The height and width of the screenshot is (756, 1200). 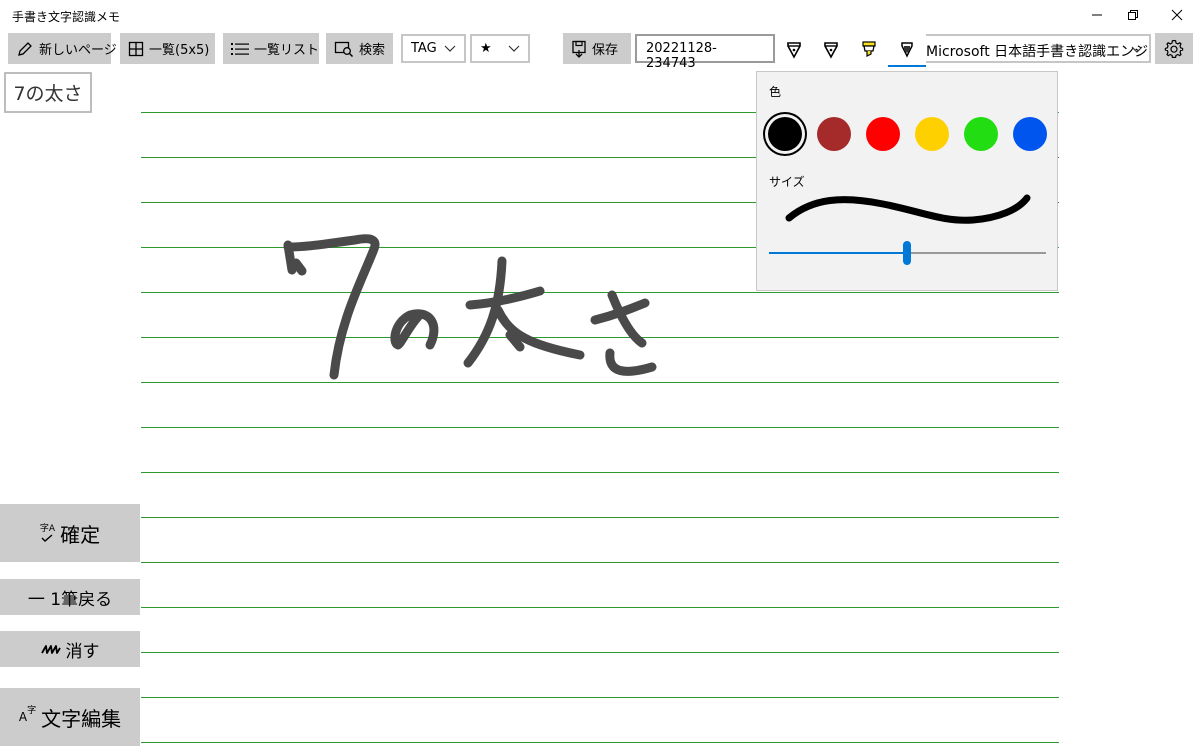 I want to click on tag-label: TAG, so click(x=424, y=48).